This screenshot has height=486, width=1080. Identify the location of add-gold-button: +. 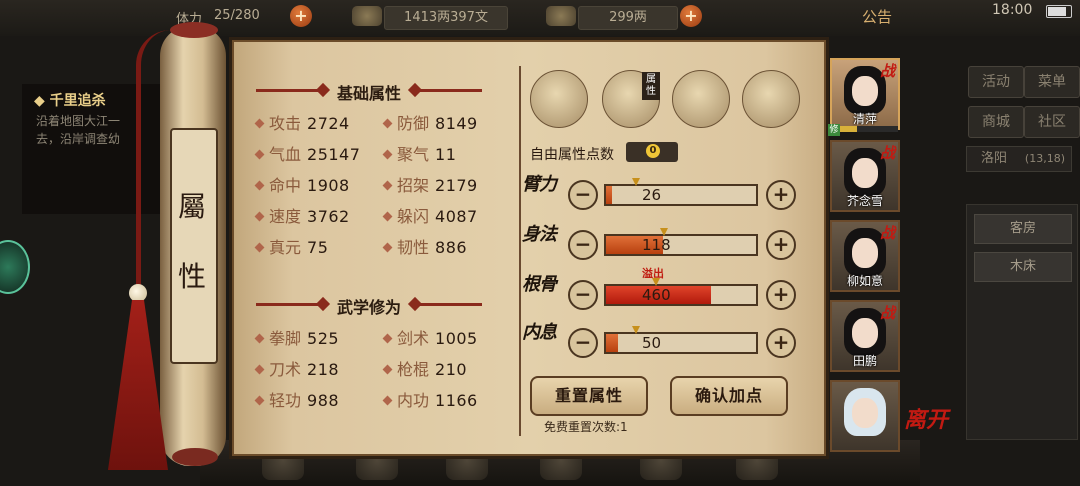
(691, 16).